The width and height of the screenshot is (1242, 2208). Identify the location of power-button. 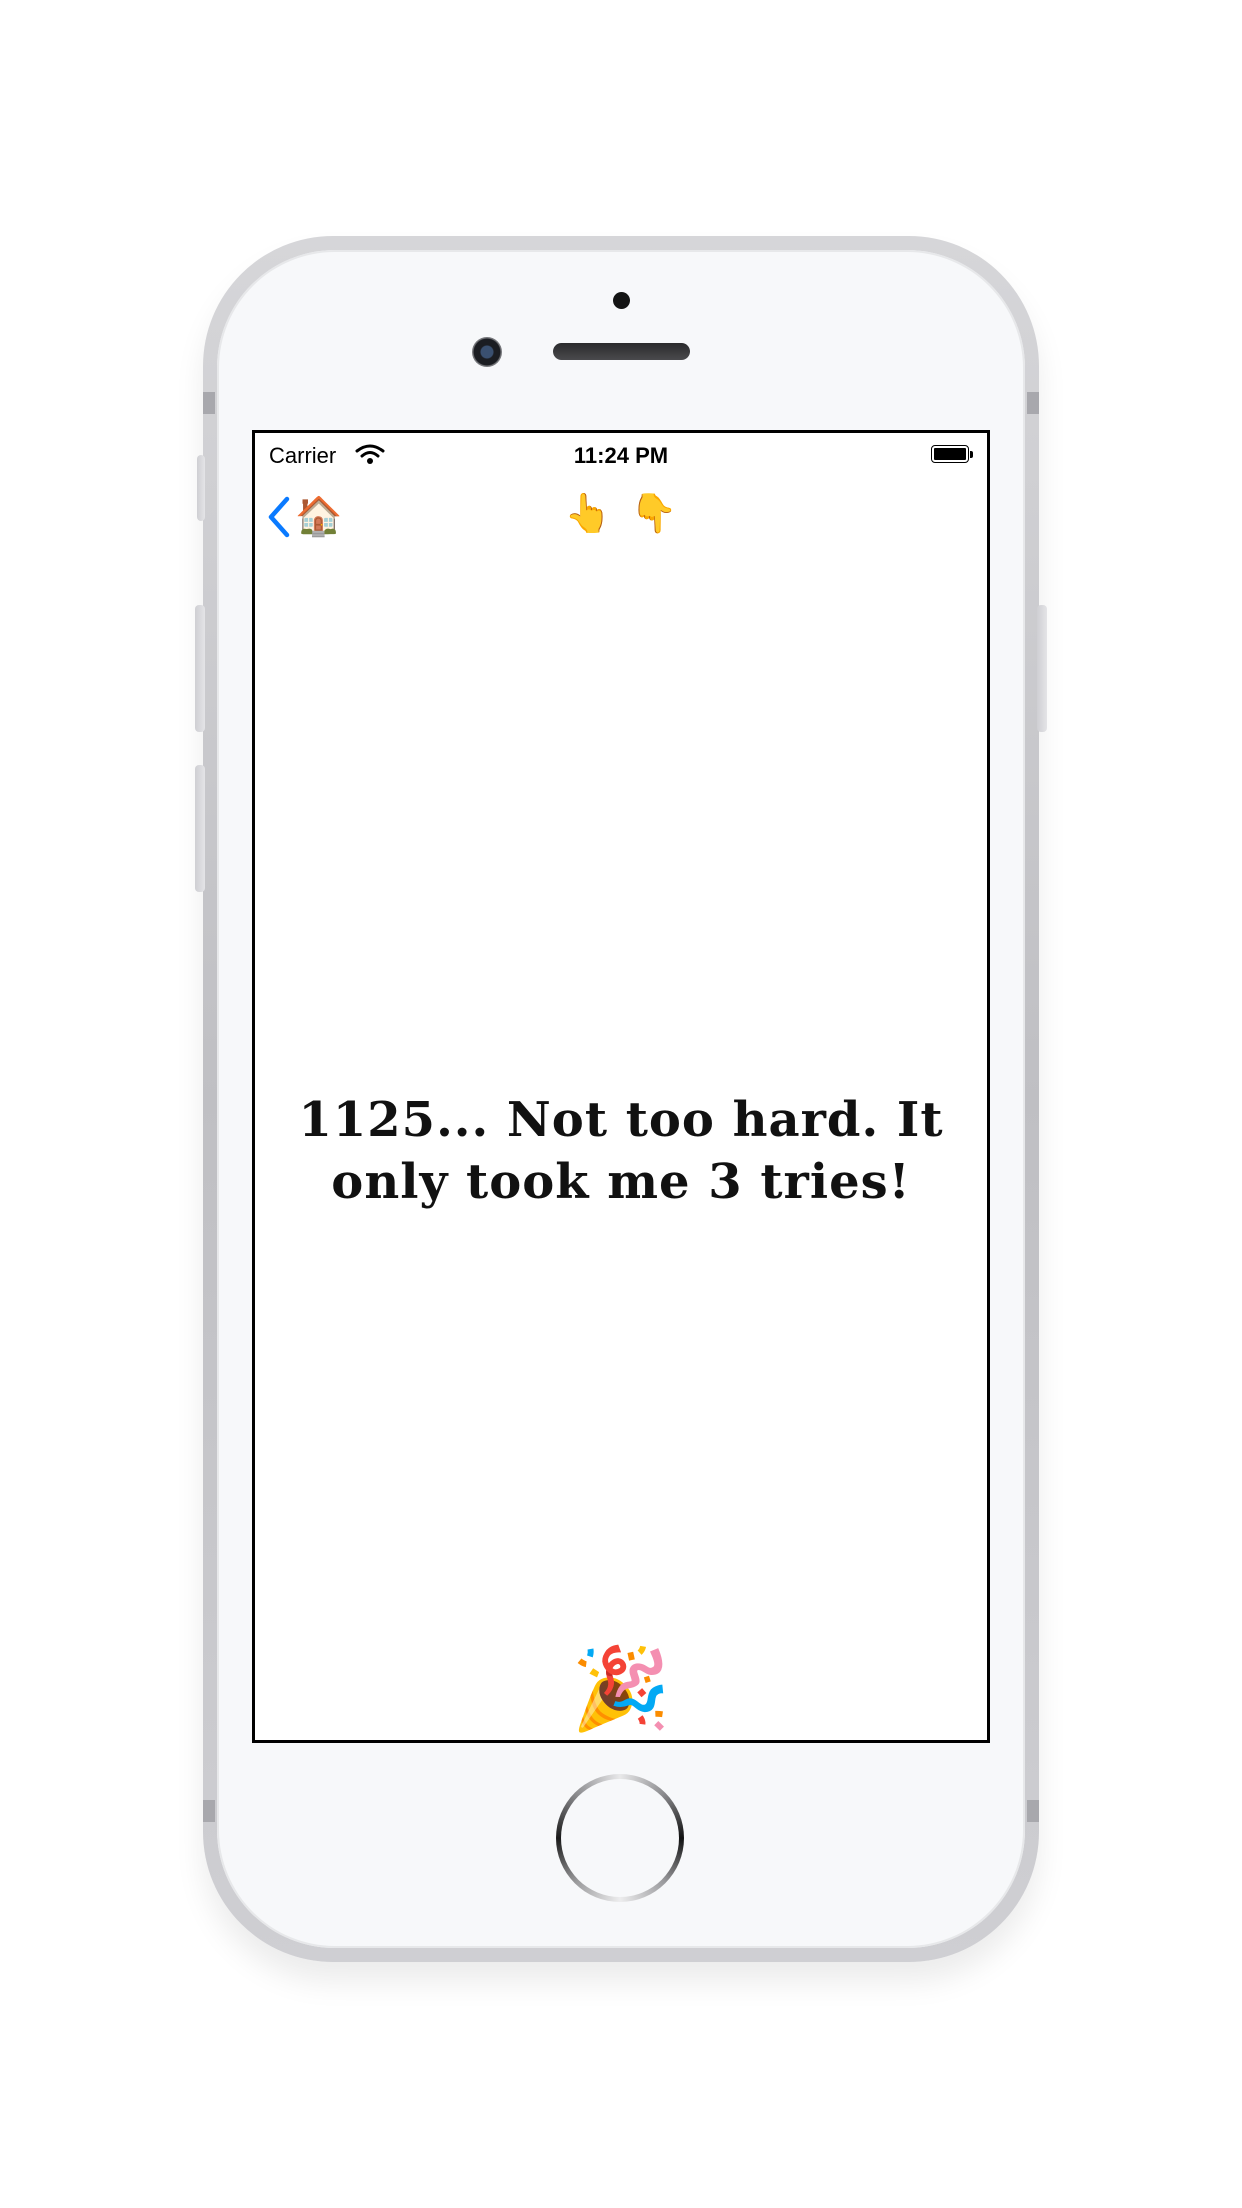
(1042, 668).